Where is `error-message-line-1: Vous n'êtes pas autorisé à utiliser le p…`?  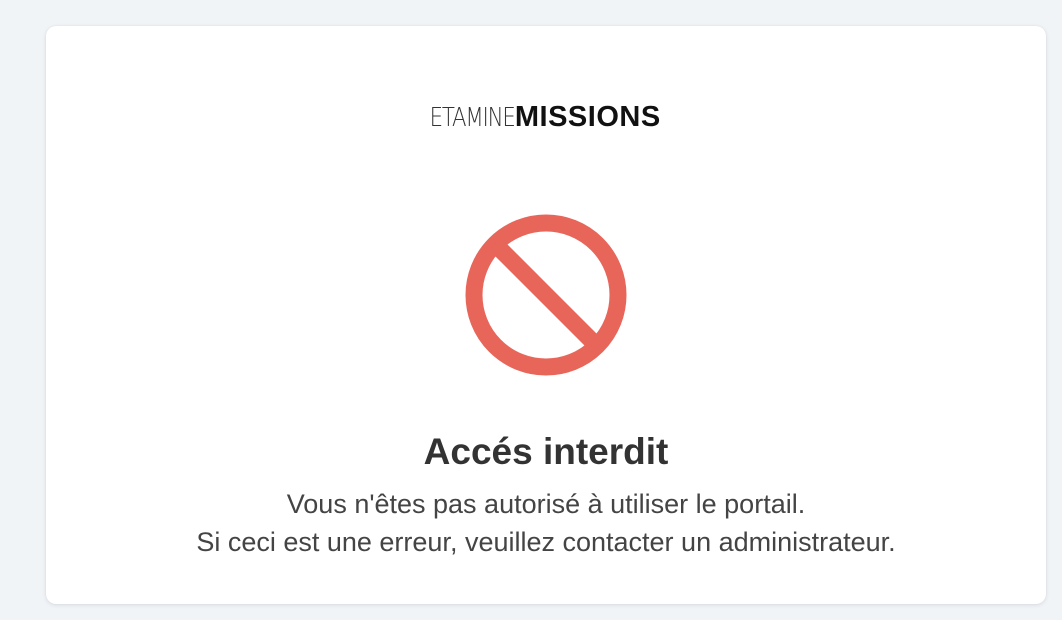
error-message-line-1: Vous n'êtes pas autorisé à utiliser le p… is located at coordinates (546, 504).